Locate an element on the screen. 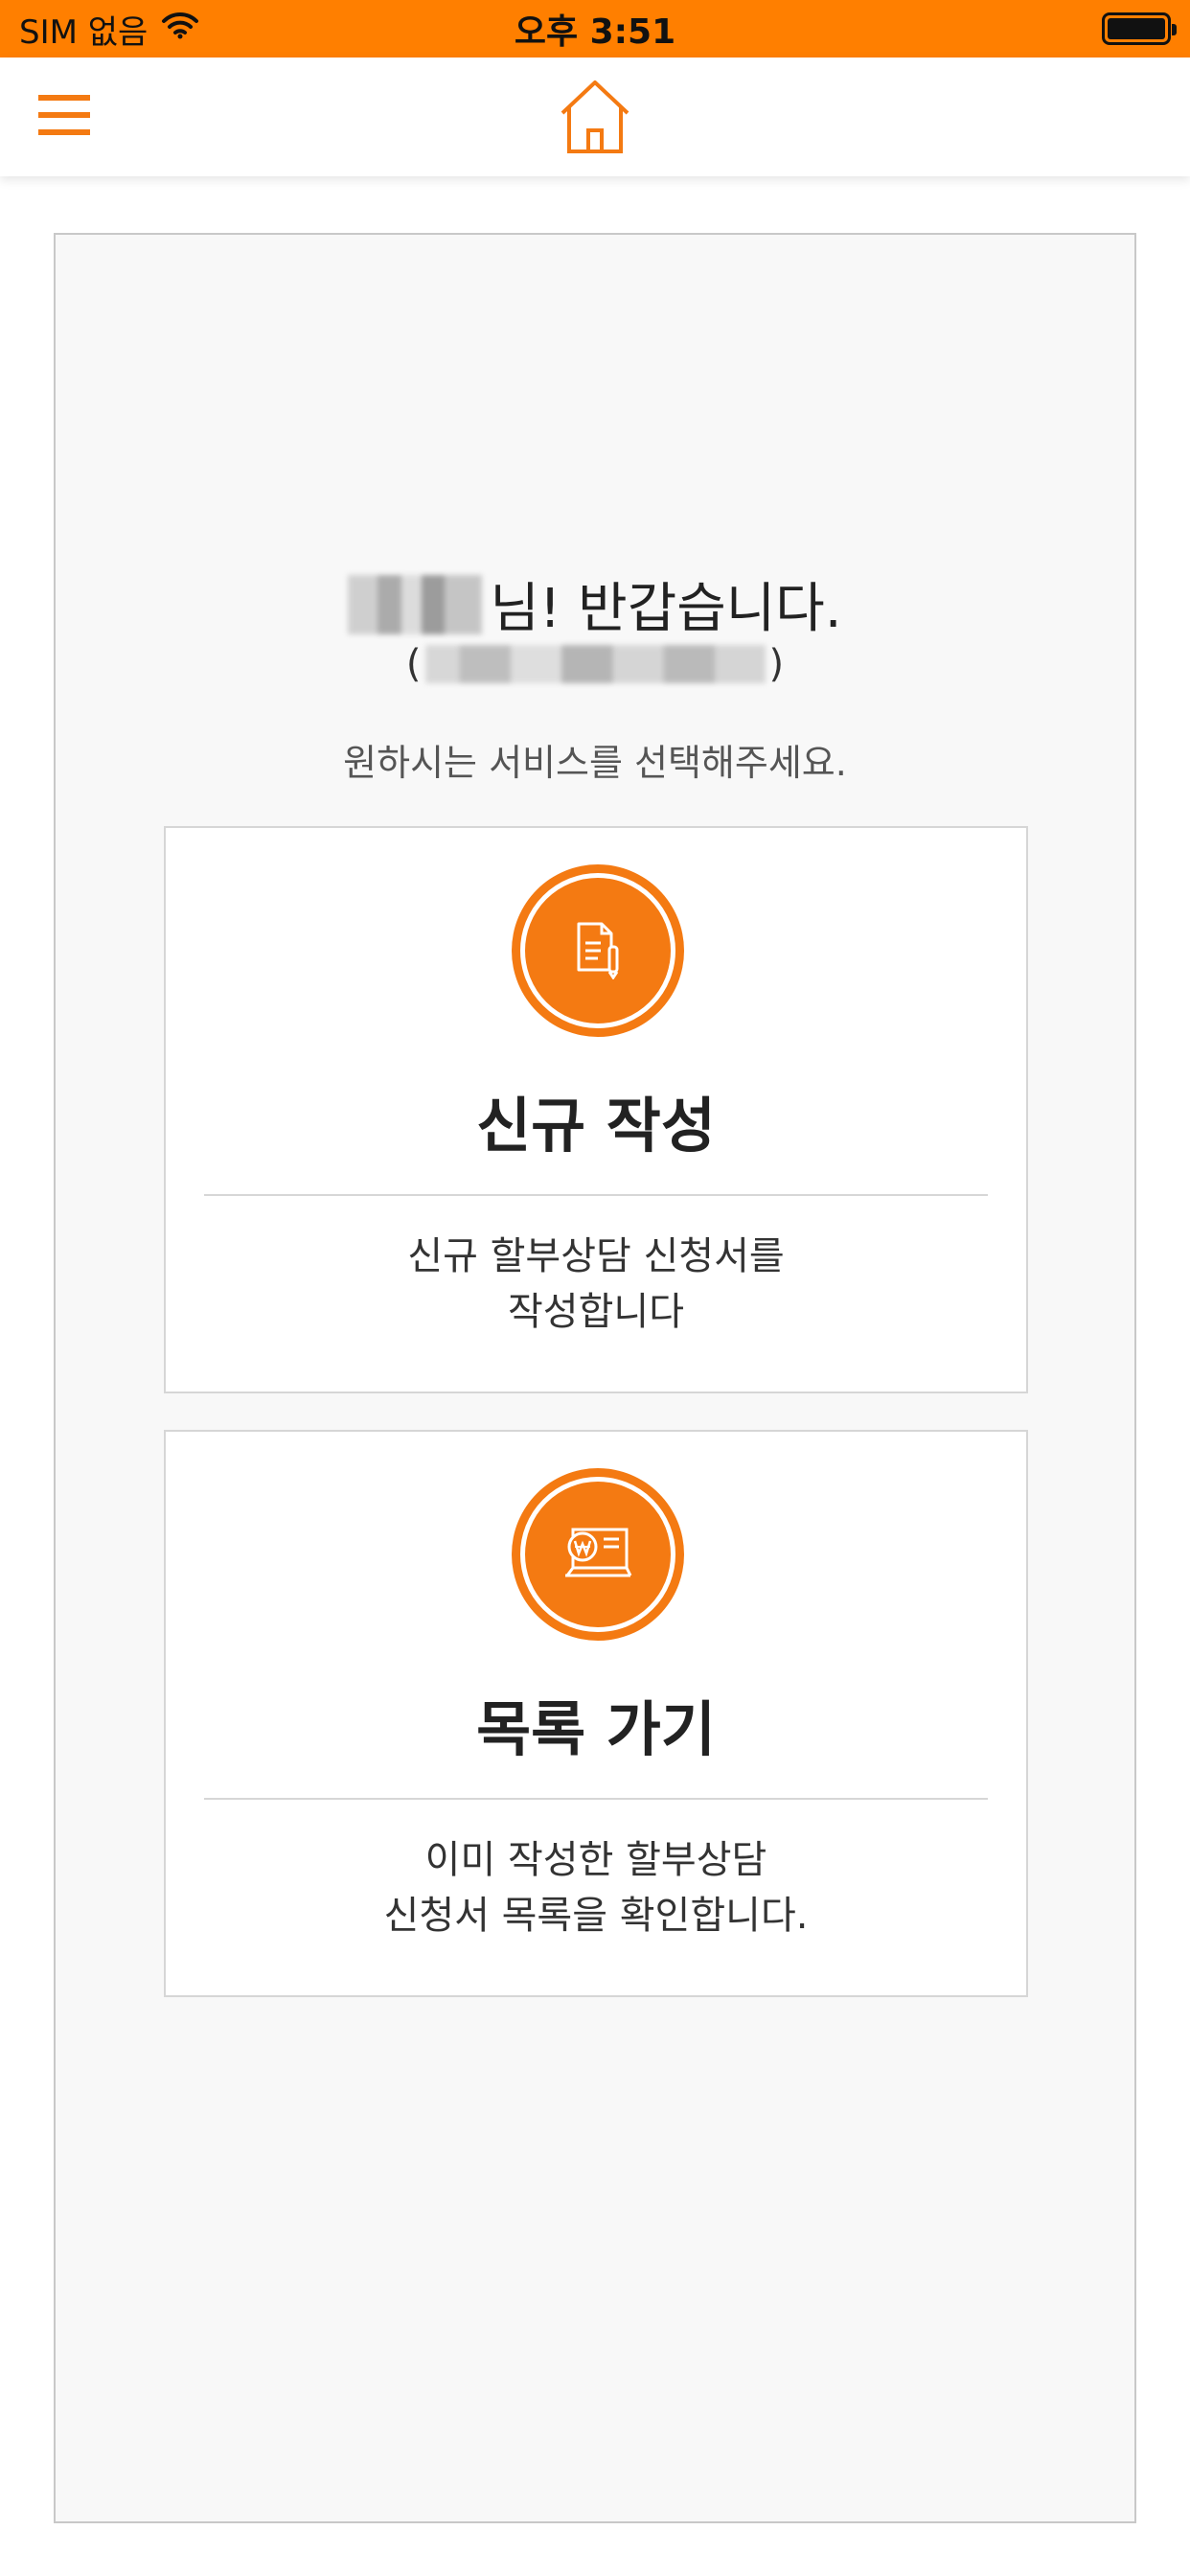 The width and height of the screenshot is (1190, 2576). menu-button is located at coordinates (76, 117).